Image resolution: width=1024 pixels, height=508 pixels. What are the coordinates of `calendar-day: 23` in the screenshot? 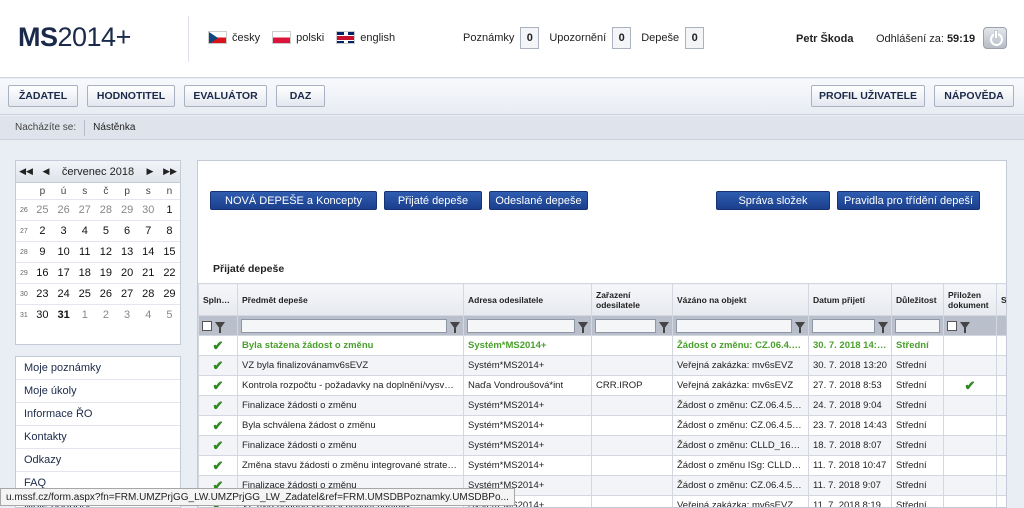 It's located at (42, 294).